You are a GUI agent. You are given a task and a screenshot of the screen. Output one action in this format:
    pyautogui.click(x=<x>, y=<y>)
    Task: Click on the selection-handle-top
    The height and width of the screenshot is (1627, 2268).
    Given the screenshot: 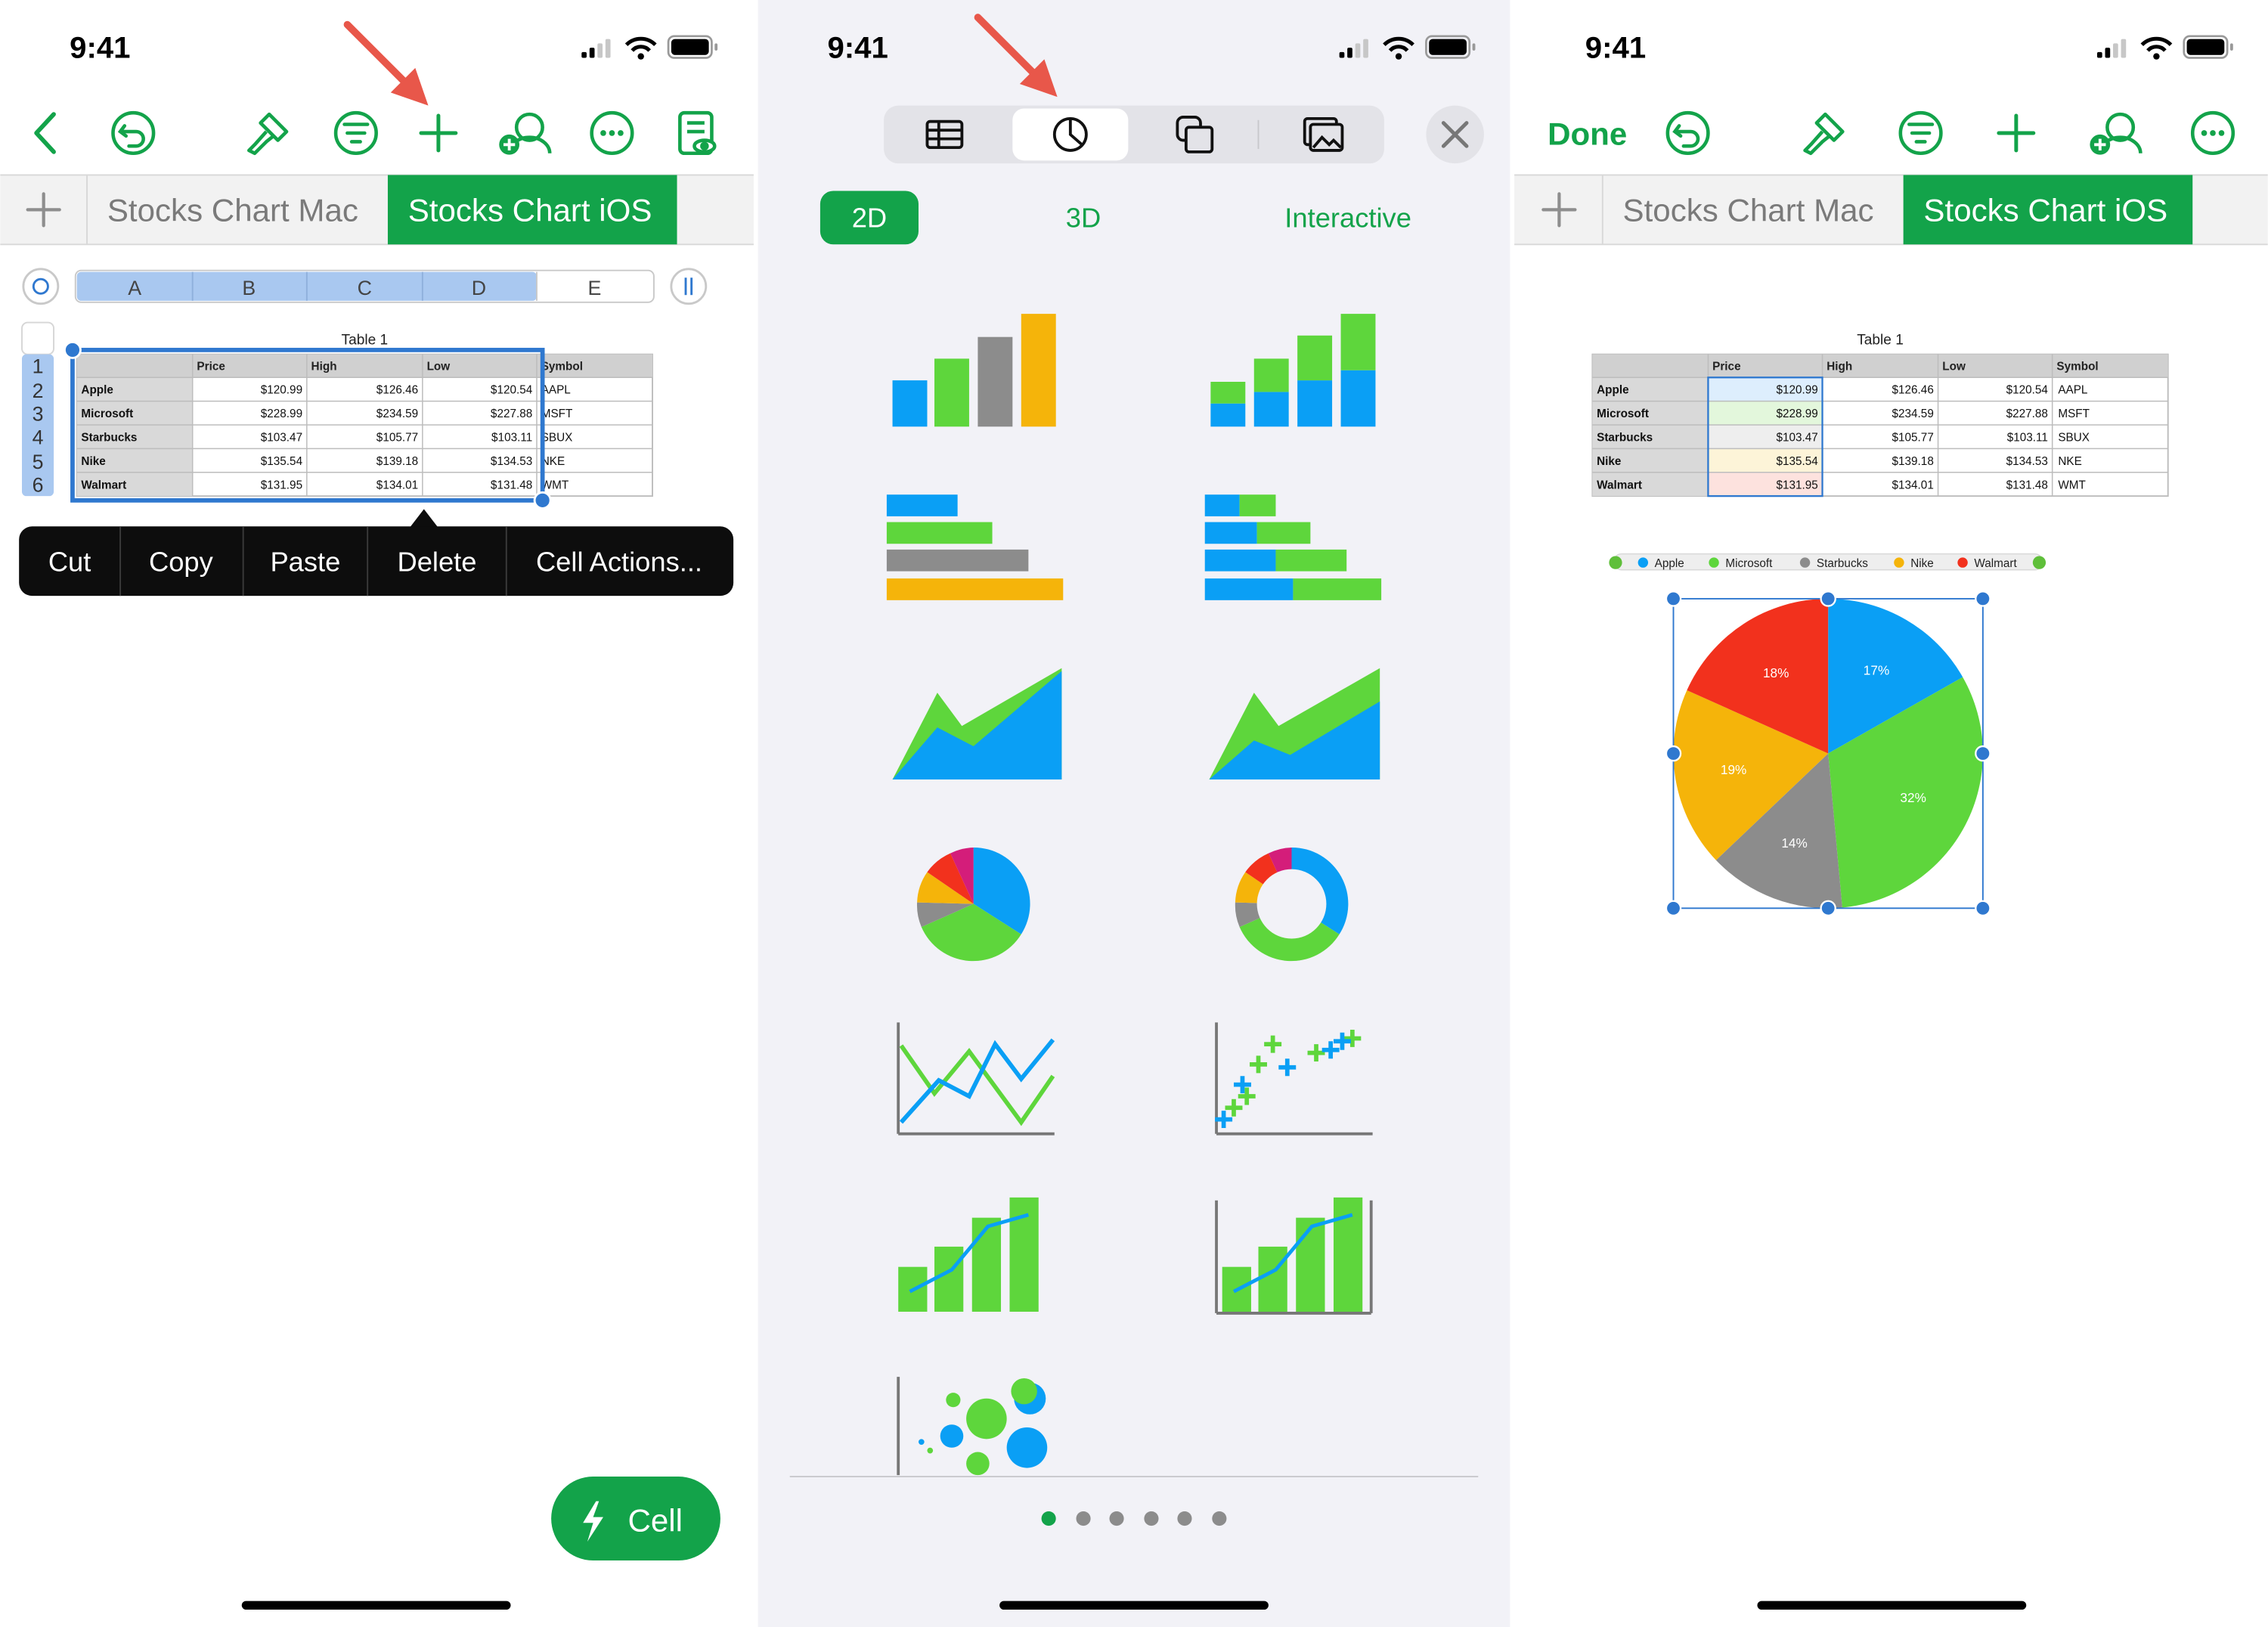 What is the action you would take?
    pyautogui.click(x=72, y=349)
    